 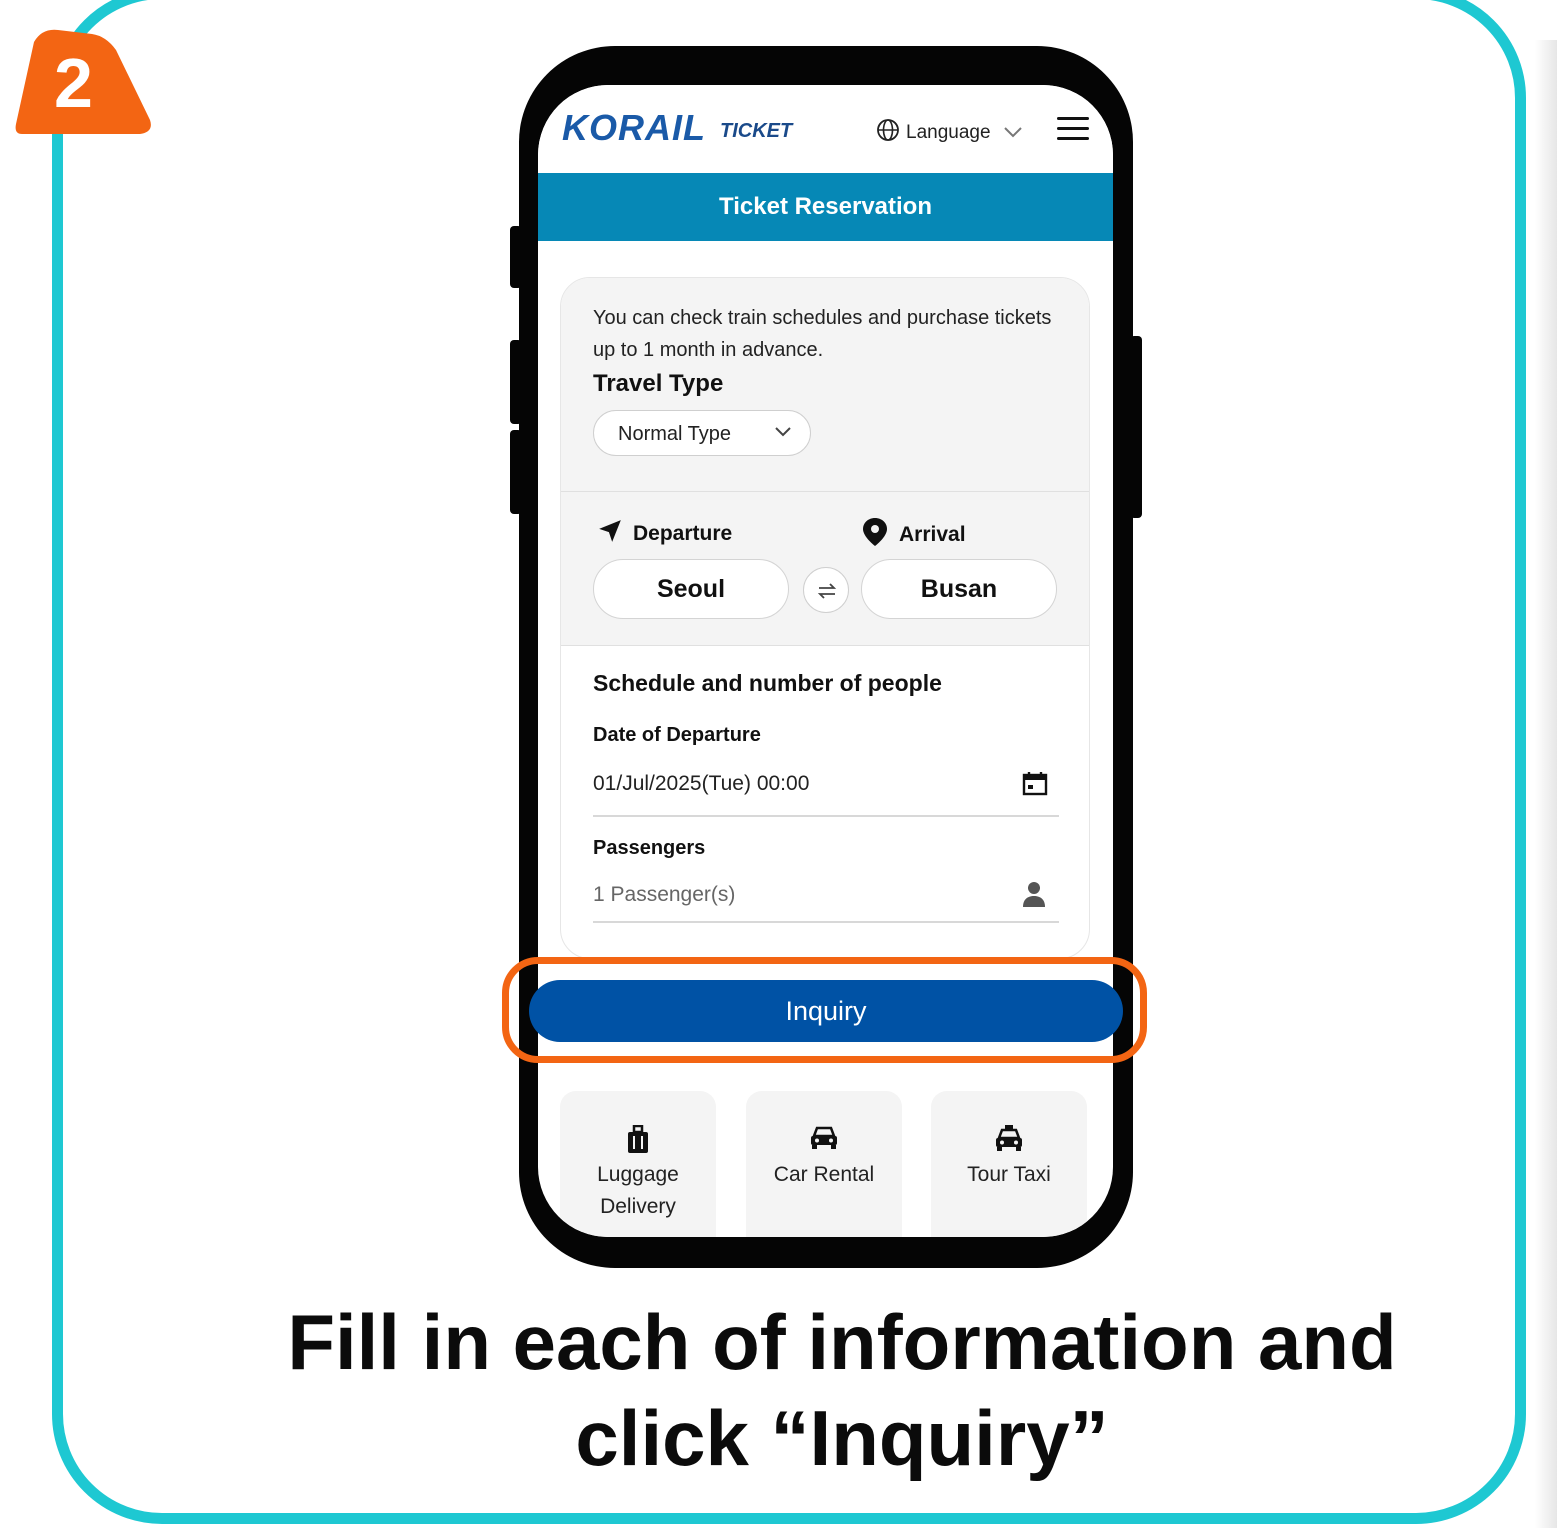 I want to click on card-shadow, so click(x=1546, y=784).